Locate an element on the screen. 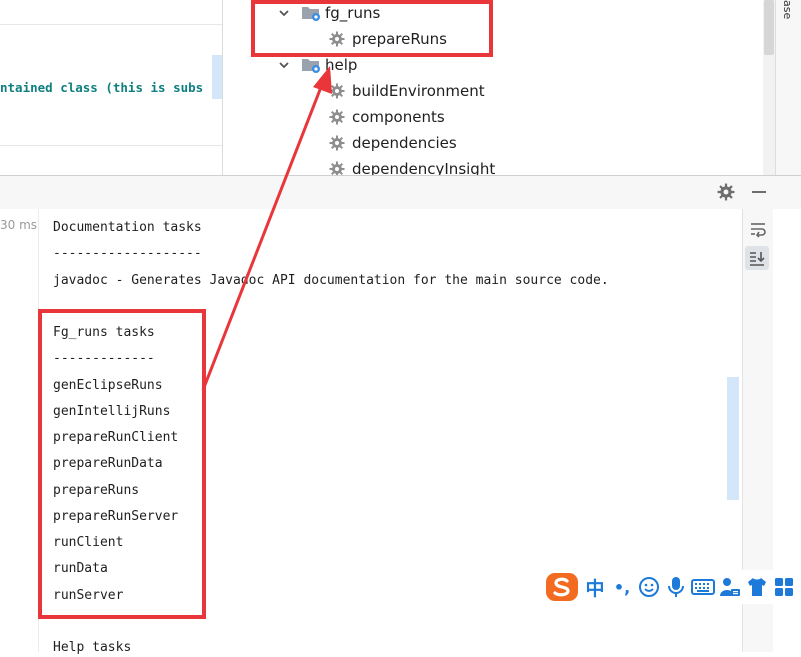  minimize-icon is located at coordinates (759, 192).